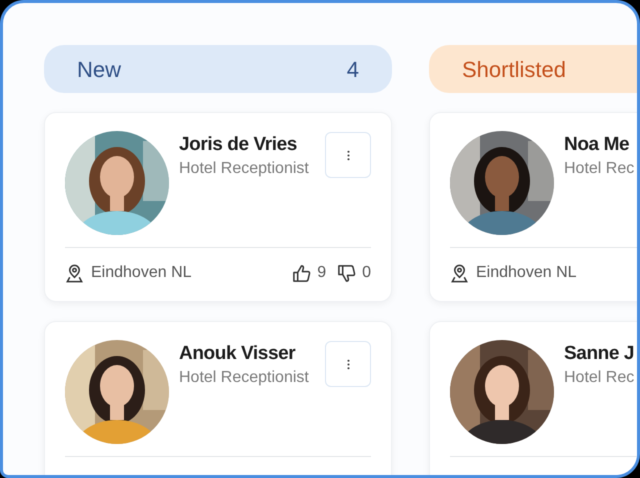 This screenshot has height=478, width=640. What do you see at coordinates (533, 207) in the screenshot?
I see `candidate-card: Noa Me Hotel Rec Eindhoven NL` at bounding box center [533, 207].